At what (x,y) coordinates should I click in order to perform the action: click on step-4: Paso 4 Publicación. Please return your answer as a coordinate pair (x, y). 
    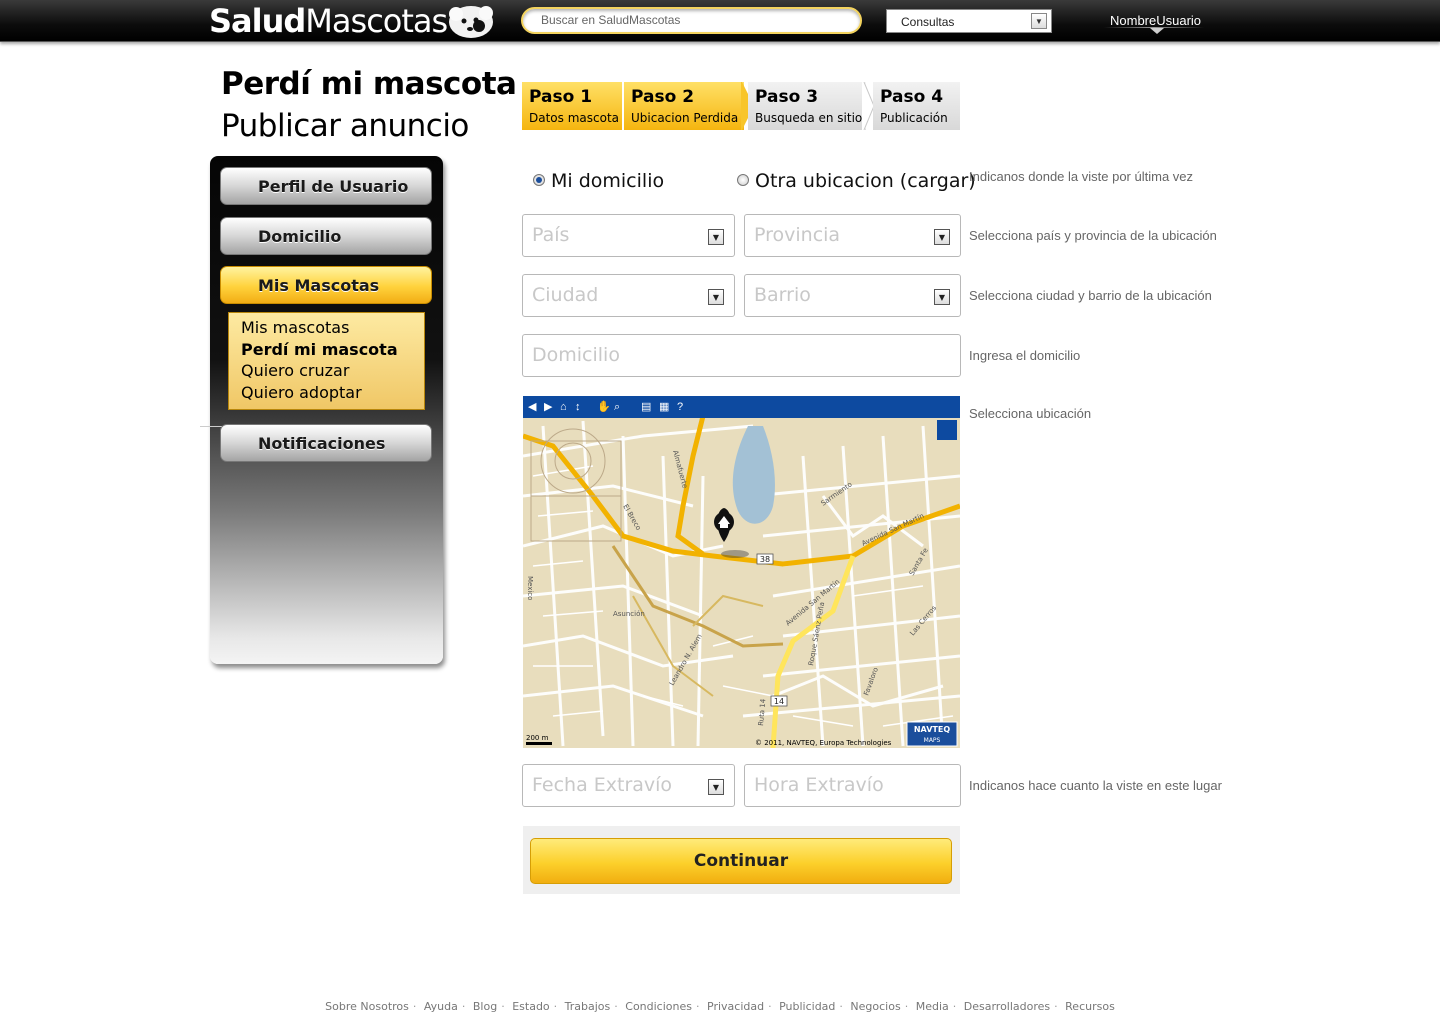
    Looking at the image, I should click on (916, 106).